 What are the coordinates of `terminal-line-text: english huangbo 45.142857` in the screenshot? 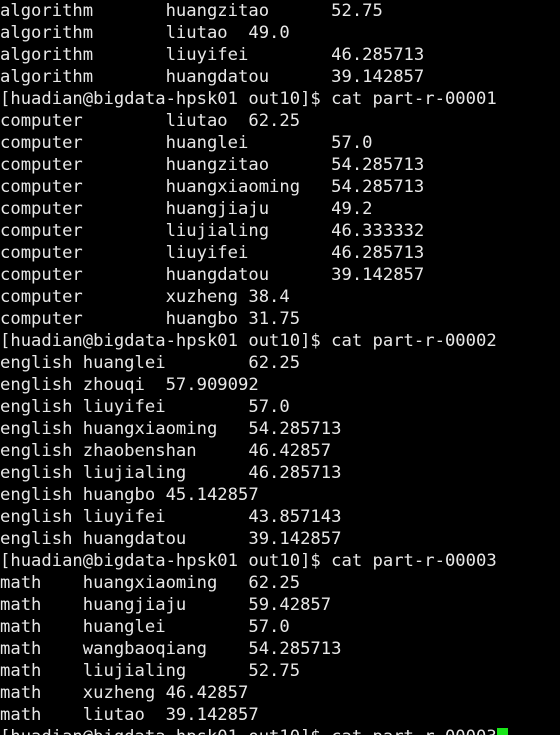 It's located at (129, 495).